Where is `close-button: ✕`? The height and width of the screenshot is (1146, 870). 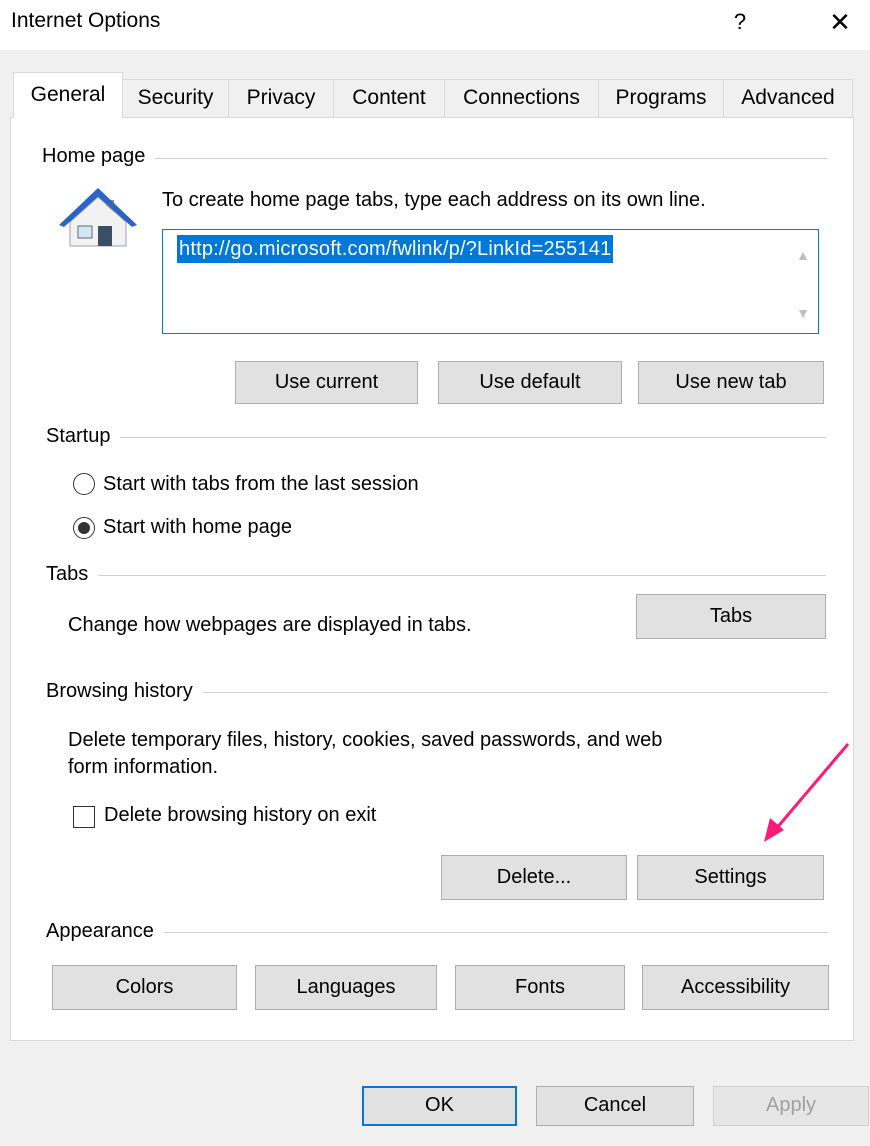 close-button: ✕ is located at coordinates (840, 22).